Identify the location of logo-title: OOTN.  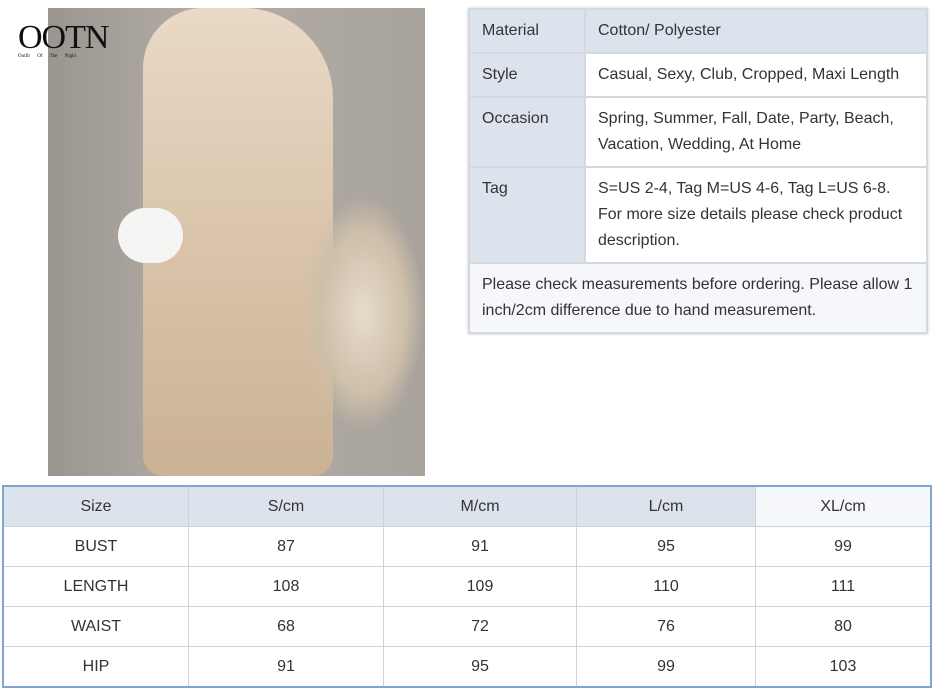
(63, 37).